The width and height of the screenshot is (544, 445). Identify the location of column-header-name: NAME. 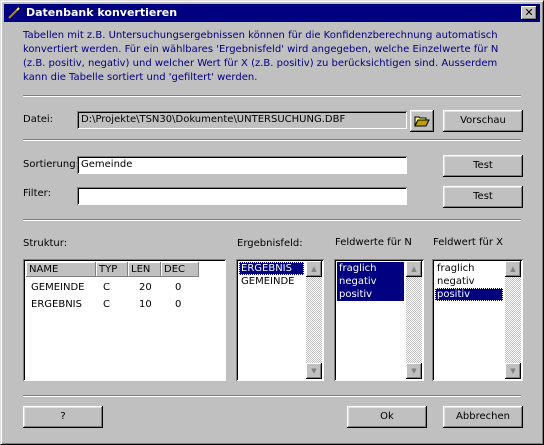
(61, 269).